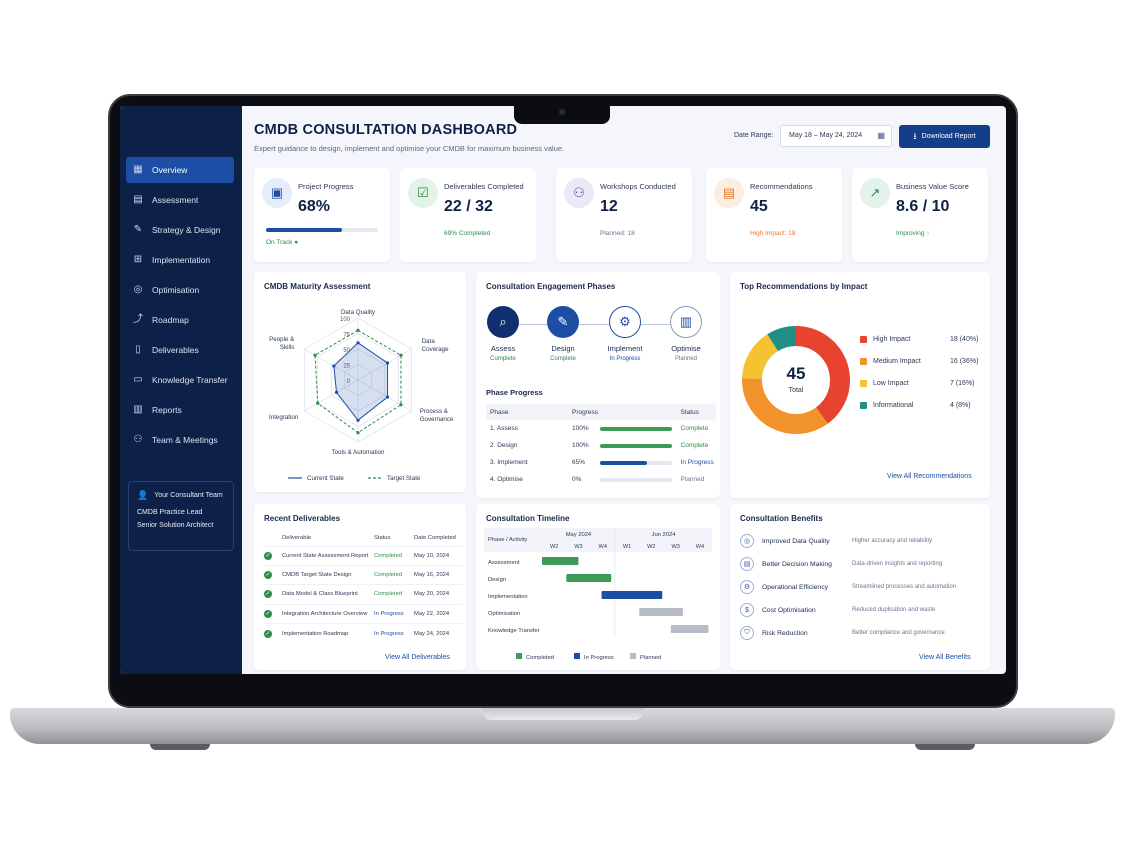 Image resolution: width=1125 pixels, height=844 pixels. I want to click on legend-value: 18 (40%), so click(964, 339).